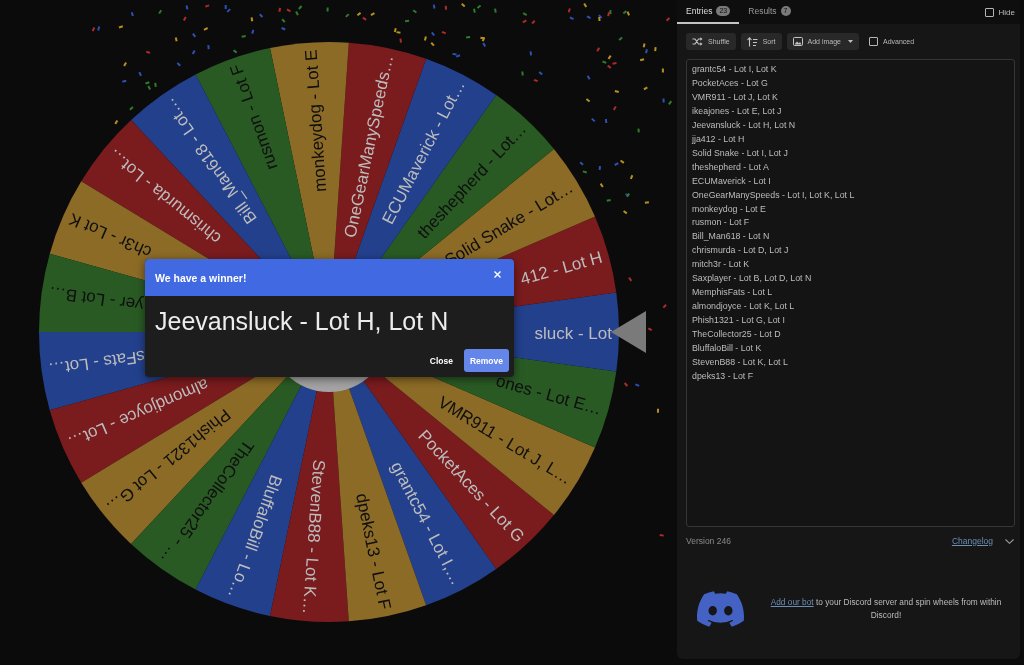  I want to click on entry-line: mitch3r - Lot K, so click(721, 265).